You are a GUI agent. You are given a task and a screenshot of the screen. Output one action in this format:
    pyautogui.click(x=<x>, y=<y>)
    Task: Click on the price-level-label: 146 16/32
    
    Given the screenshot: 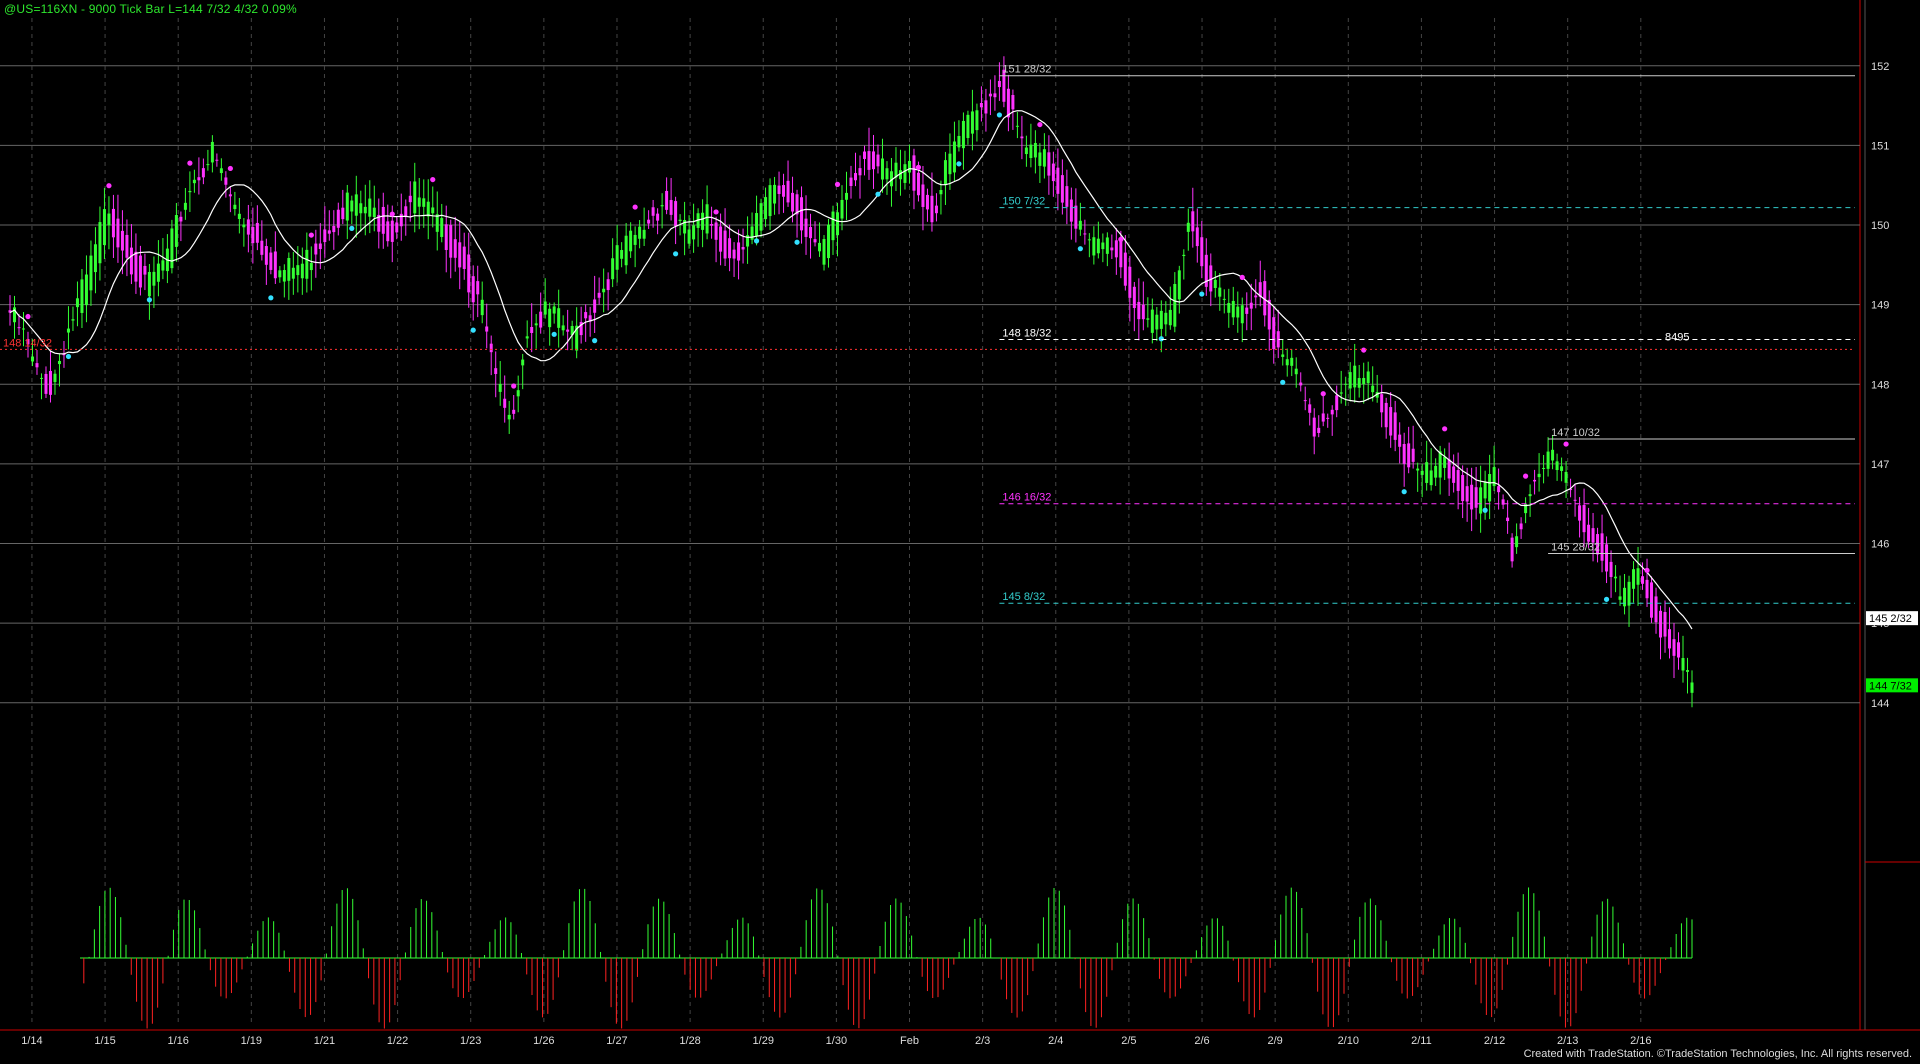 What is the action you would take?
    pyautogui.click(x=1026, y=498)
    